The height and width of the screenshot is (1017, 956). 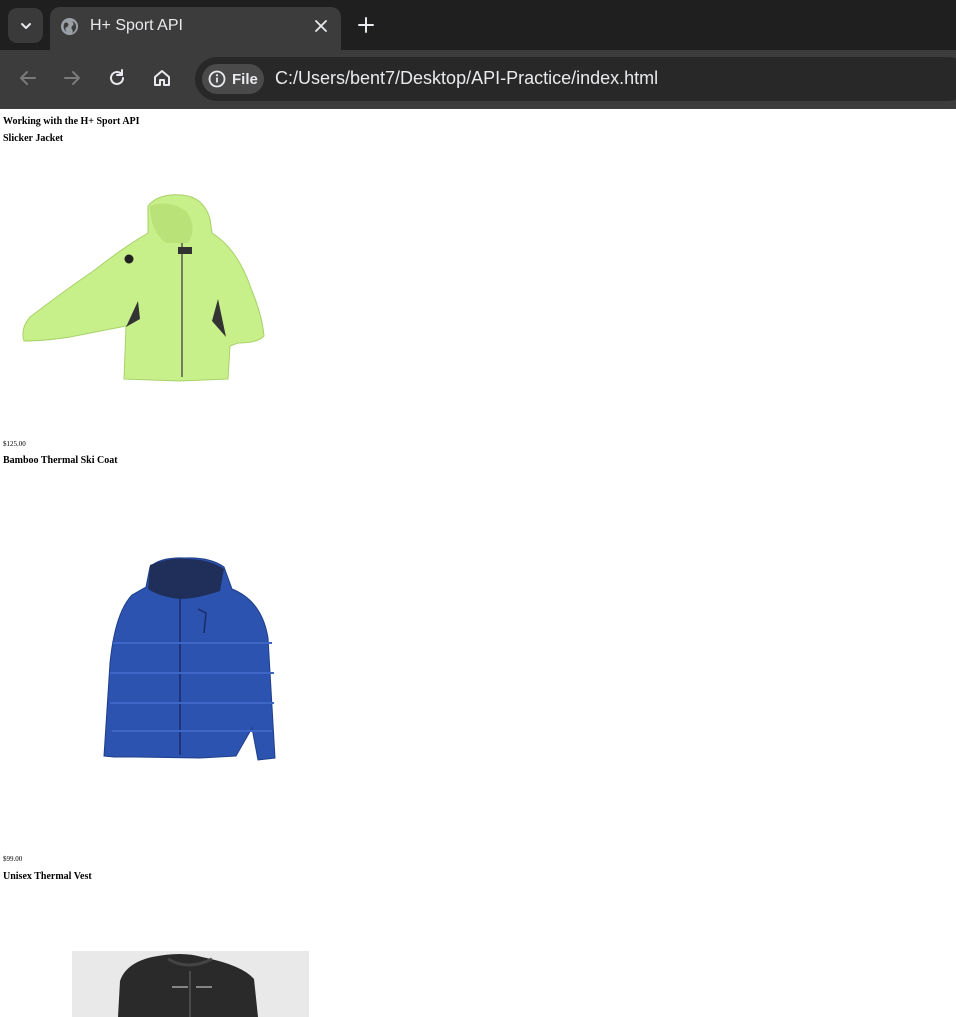 I want to click on close-icon, so click(x=321, y=26).